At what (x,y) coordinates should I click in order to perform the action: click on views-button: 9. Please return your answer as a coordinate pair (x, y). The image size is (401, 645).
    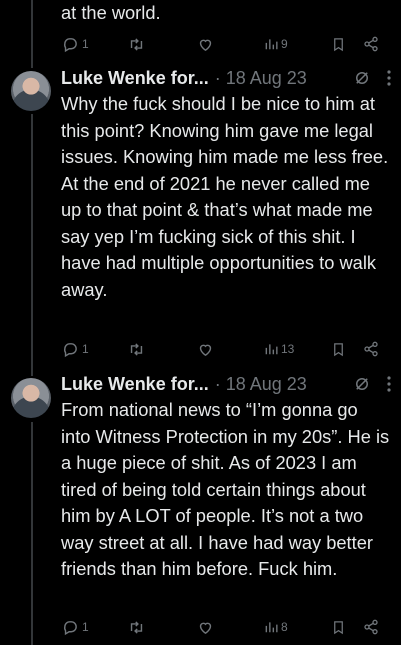
    Looking at the image, I should click on (276, 44).